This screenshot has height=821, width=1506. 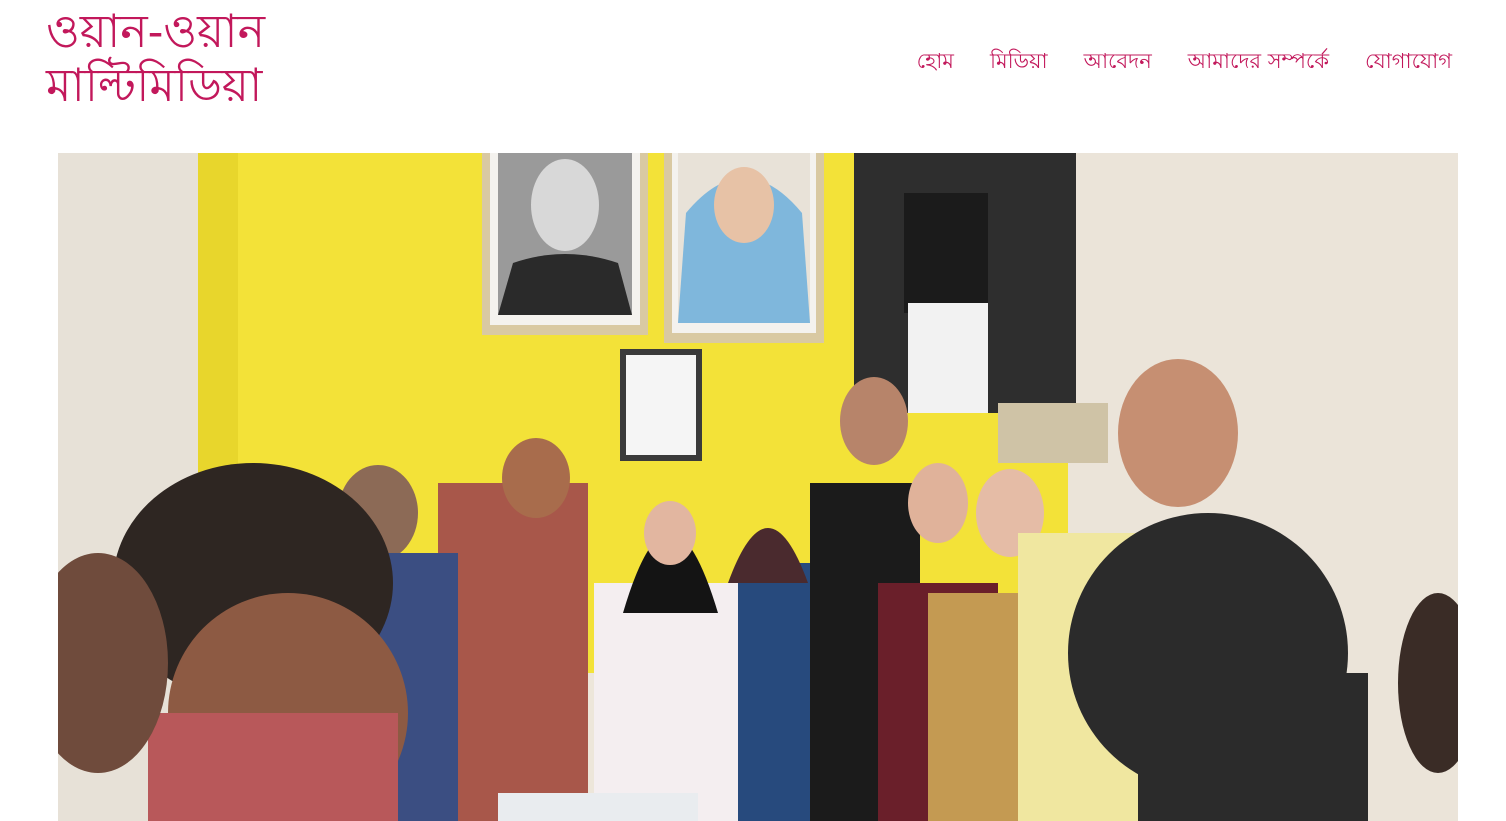 What do you see at coordinates (935, 61) in the screenshot?
I see `nav-item-home: হোম` at bounding box center [935, 61].